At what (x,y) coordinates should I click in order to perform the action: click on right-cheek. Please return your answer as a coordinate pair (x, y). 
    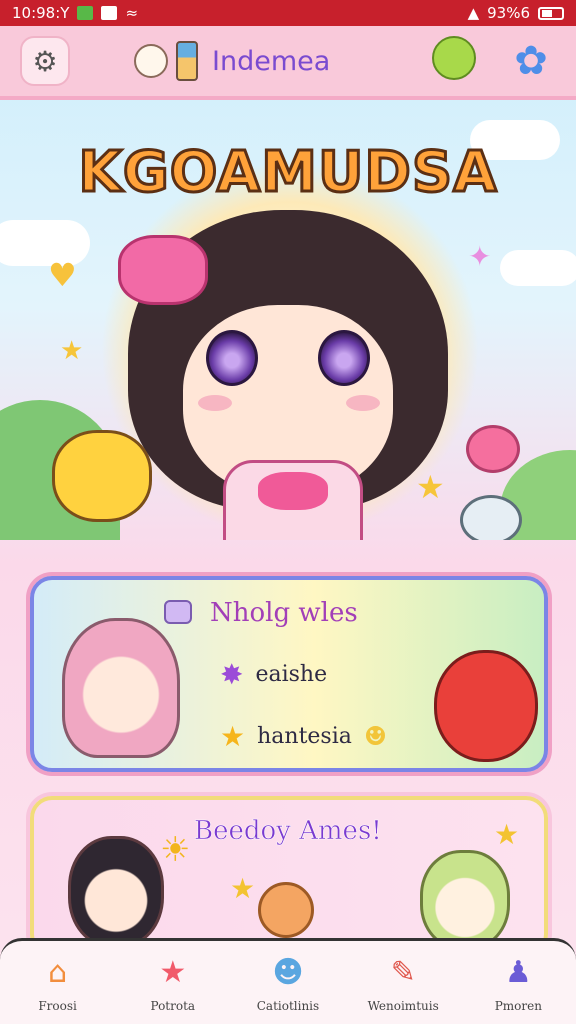
    Looking at the image, I should click on (363, 403).